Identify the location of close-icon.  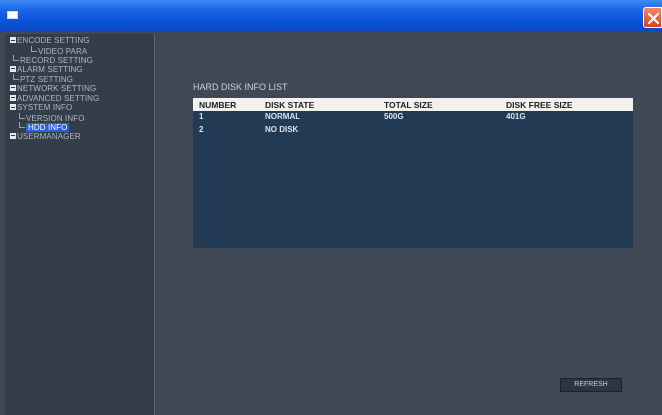
(653, 18).